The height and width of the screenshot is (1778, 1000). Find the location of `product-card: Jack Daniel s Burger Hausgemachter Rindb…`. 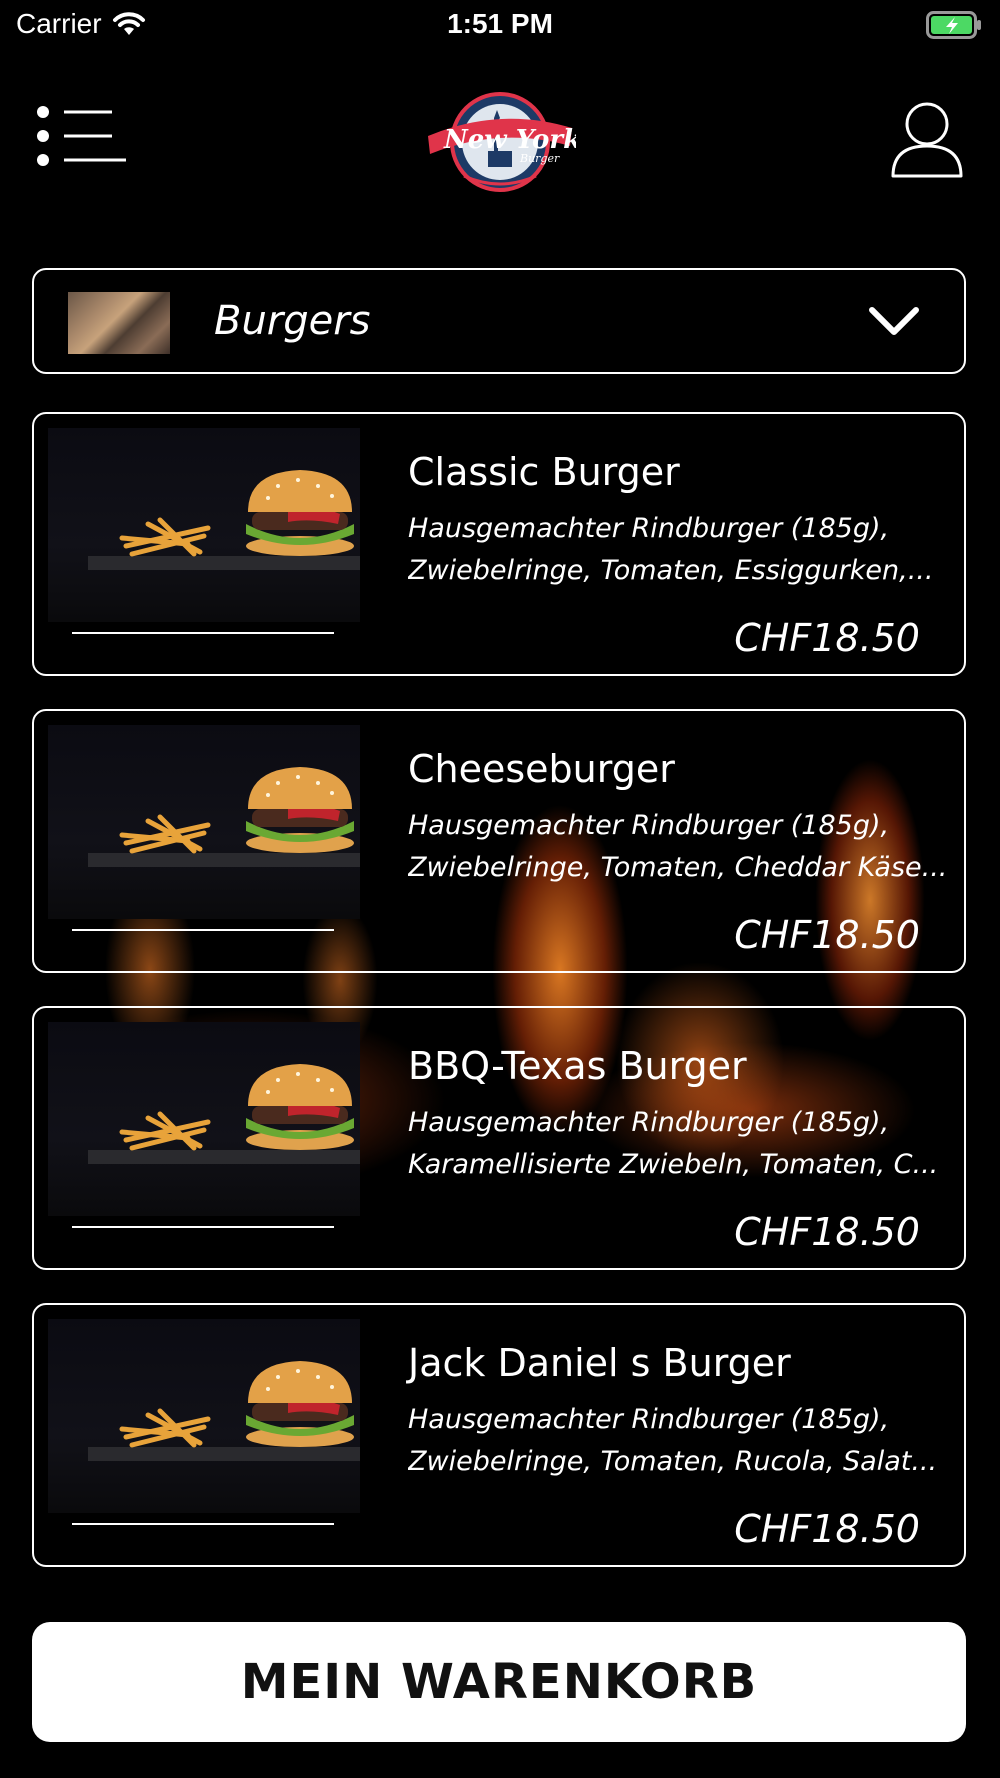

product-card: Jack Daniel s Burger Hausgemachter Rindb… is located at coordinates (499, 1435).